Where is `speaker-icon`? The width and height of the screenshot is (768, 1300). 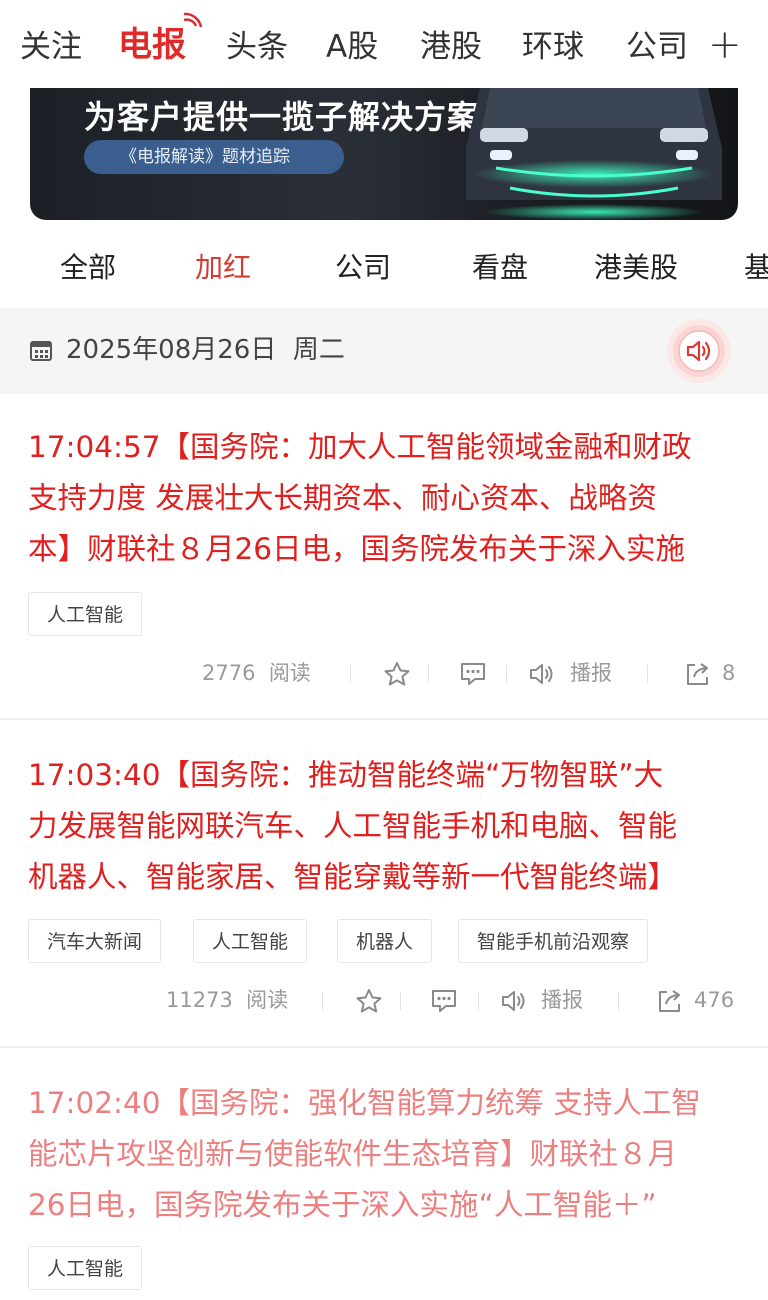 speaker-icon is located at coordinates (699, 351).